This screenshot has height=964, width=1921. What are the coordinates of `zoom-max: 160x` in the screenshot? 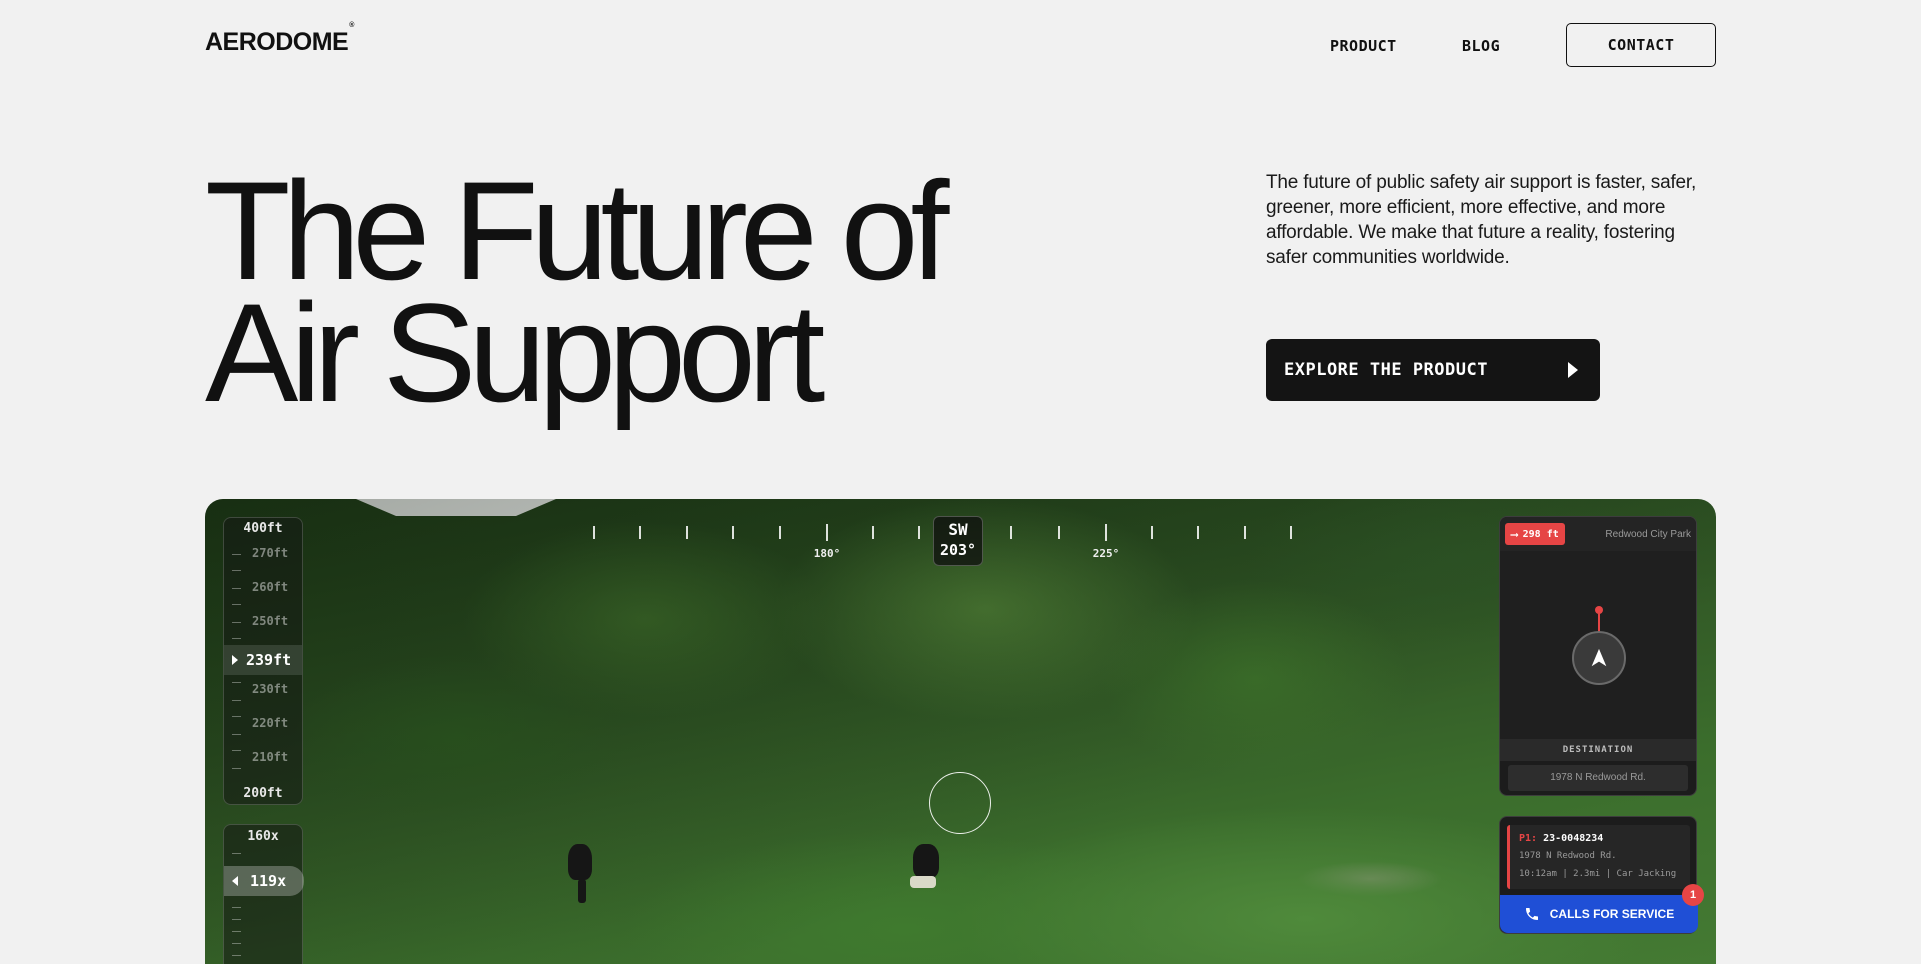 It's located at (263, 836).